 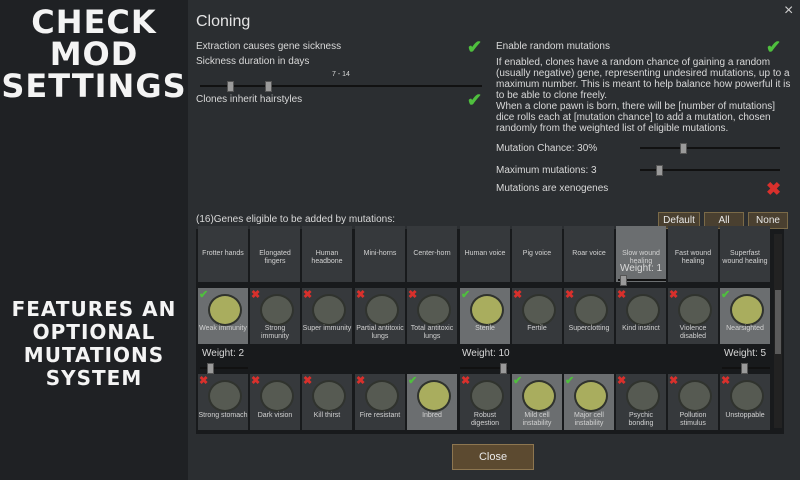 I want to click on gene-tile: Human voice, so click(x=485, y=254).